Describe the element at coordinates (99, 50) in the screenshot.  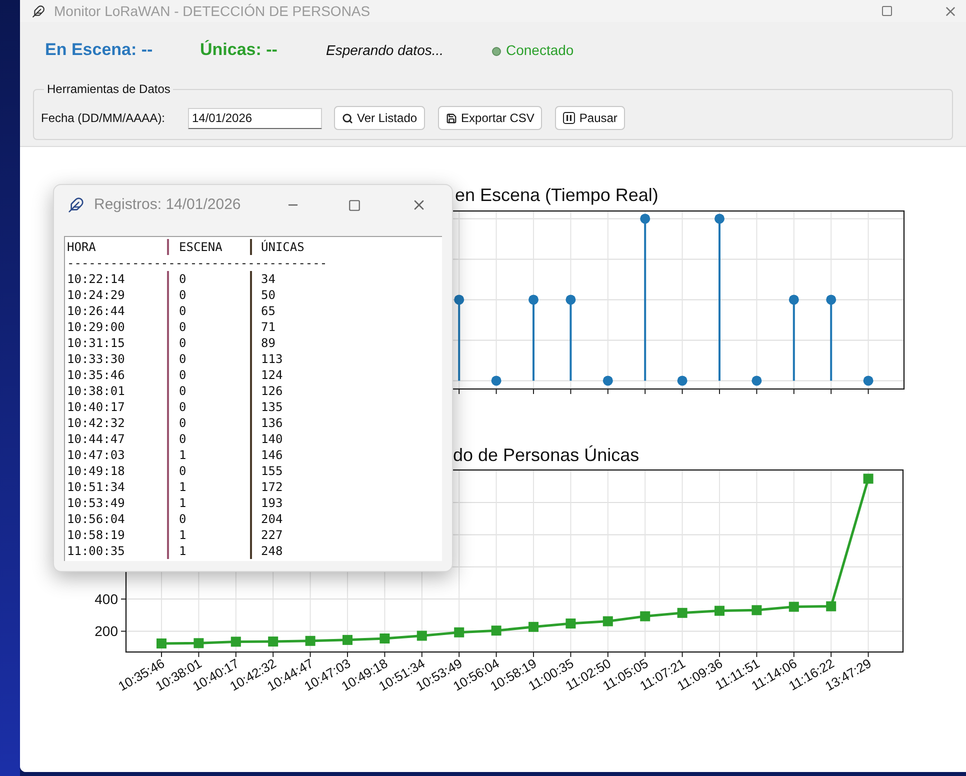
I see `scene-count: En Escena: --` at that location.